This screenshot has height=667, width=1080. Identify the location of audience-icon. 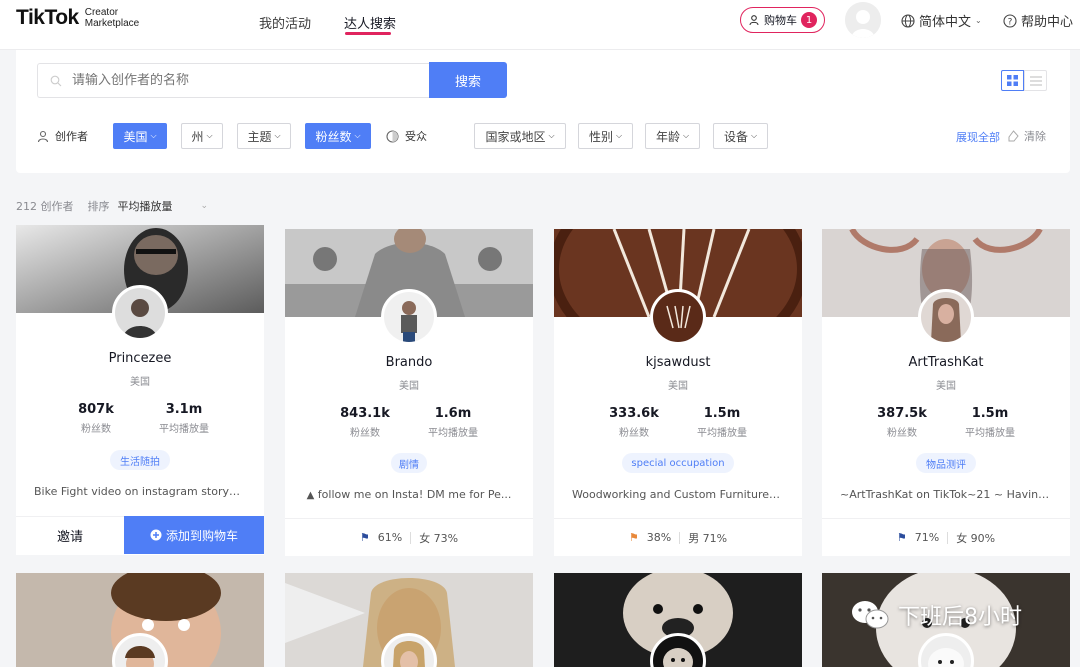
(392, 136).